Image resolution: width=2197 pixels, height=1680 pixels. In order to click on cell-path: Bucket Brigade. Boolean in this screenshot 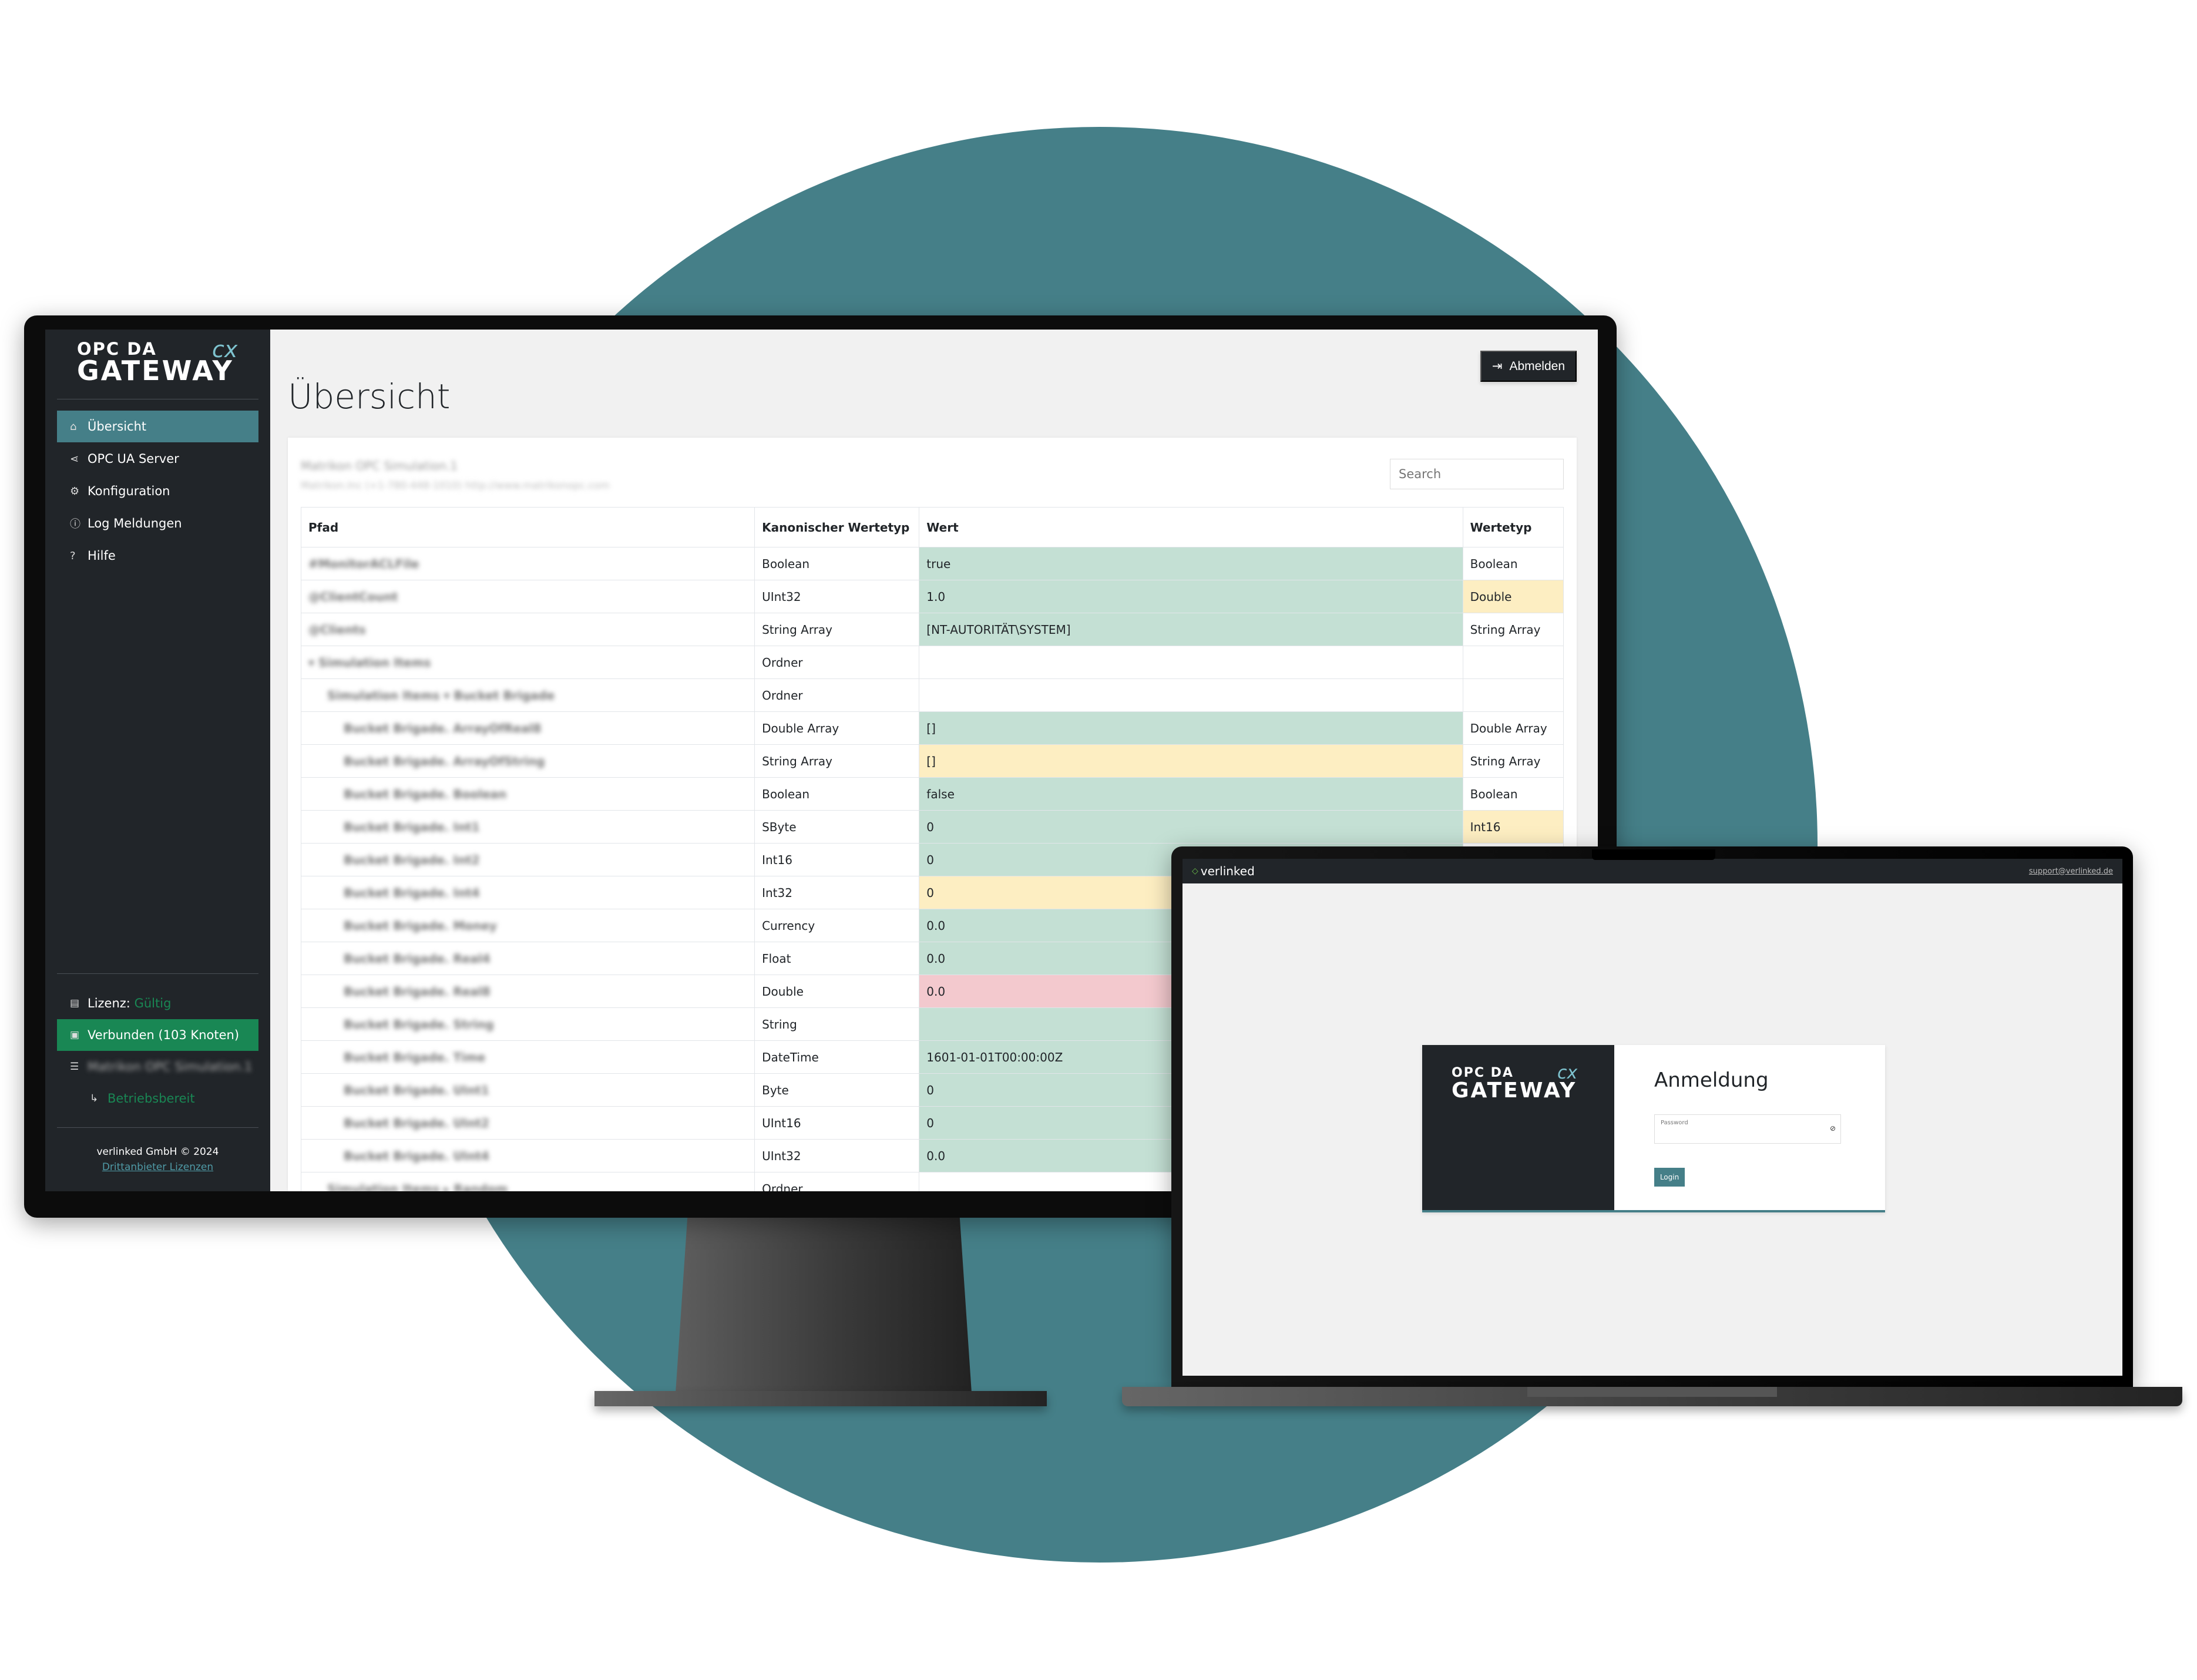, I will do `click(527, 794)`.